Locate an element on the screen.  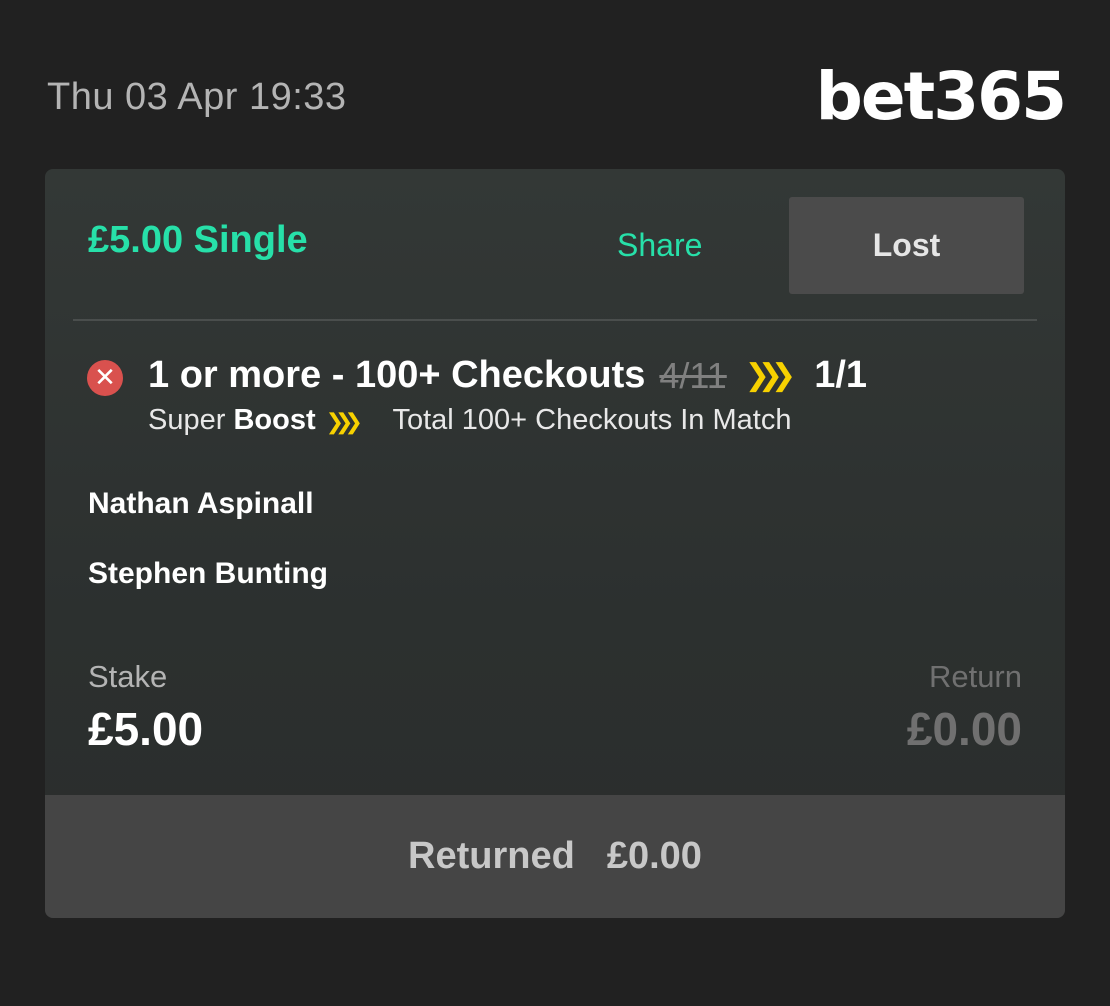
bet365-logo: bet365 is located at coordinates (941, 96).